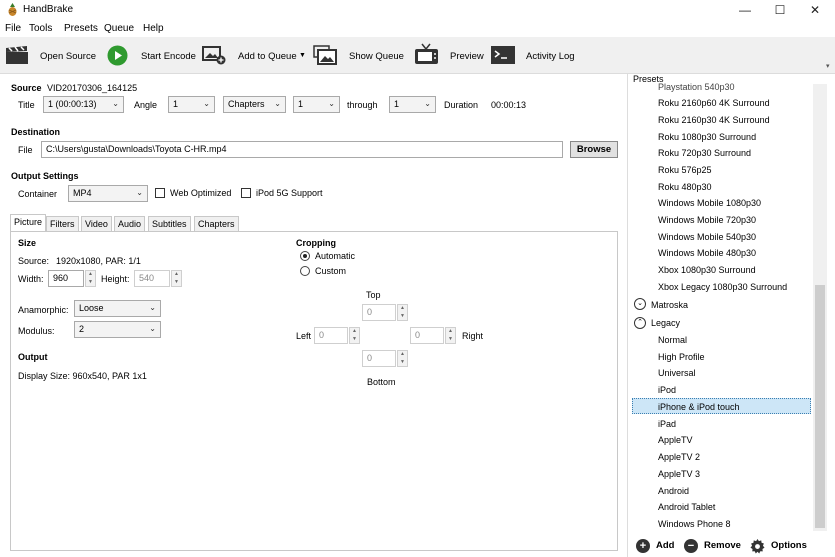 Image resolution: width=835 pixels, height=557 pixels. Describe the element at coordinates (707, 220) in the screenshot. I see `preset-item: Windows Mobile 720p30` at that location.